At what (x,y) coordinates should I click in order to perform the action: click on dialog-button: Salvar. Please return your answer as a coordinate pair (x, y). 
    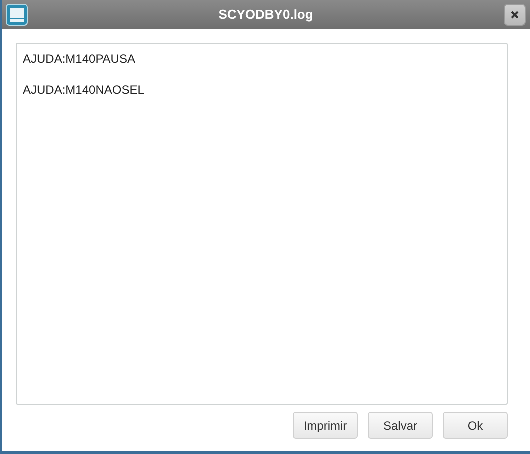
    Looking at the image, I should click on (400, 425).